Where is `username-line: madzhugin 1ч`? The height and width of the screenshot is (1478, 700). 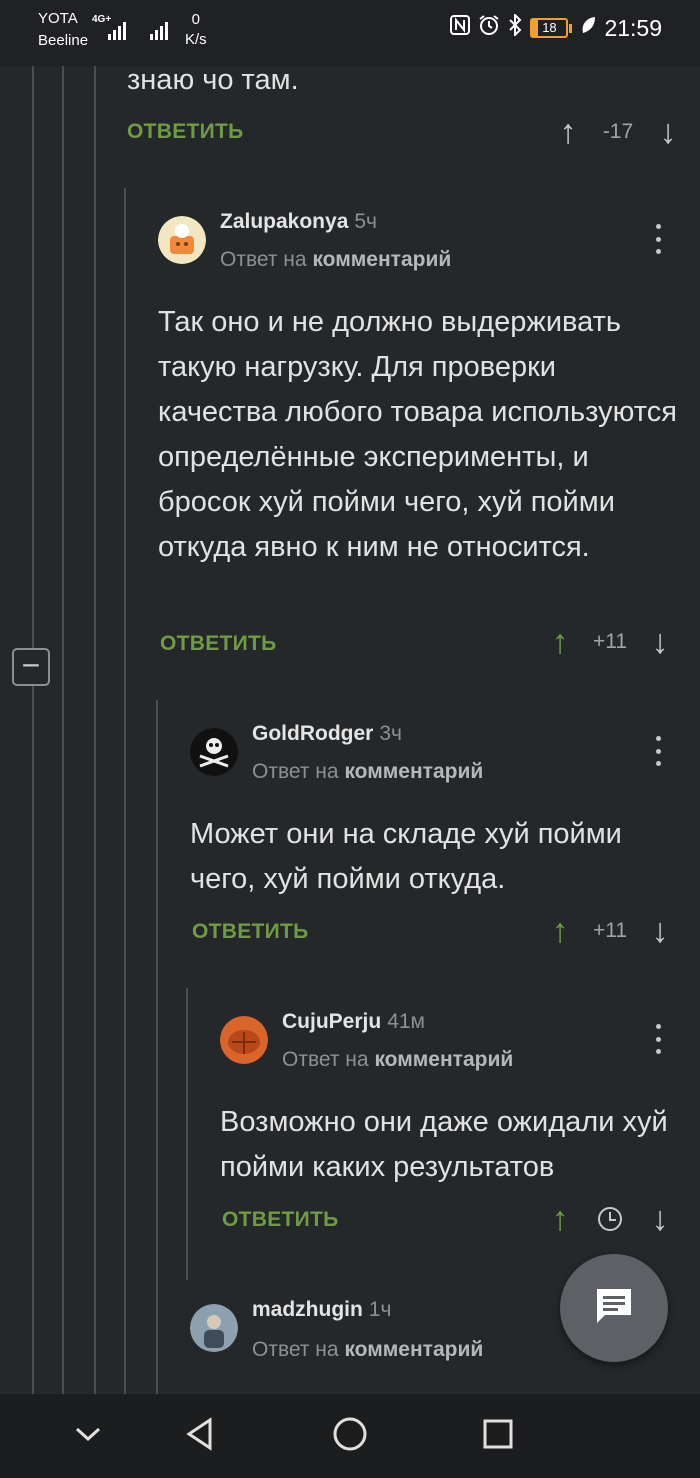 username-line: madzhugin 1ч is located at coordinates (321, 1310).